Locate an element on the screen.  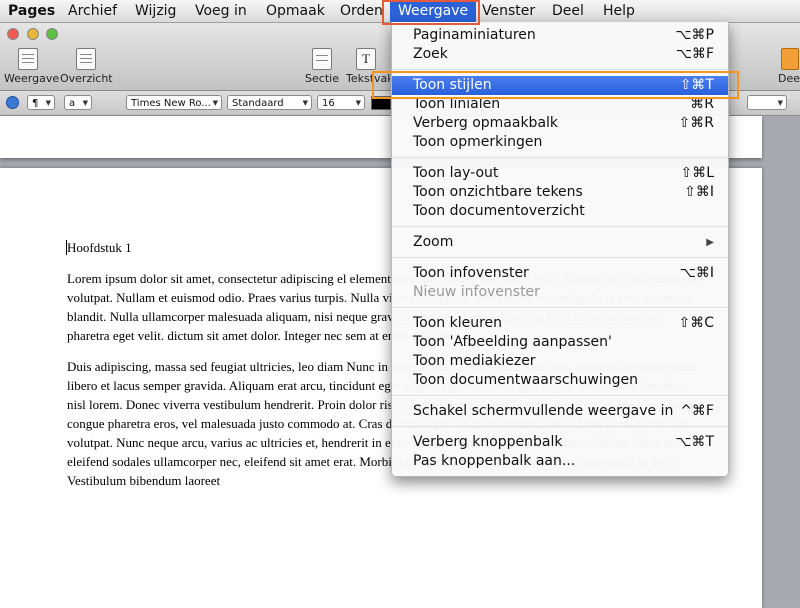
menu-item-toon-documentwaarschuwingen: Toon documentwaarschuwingen is located at coordinates (560, 380).